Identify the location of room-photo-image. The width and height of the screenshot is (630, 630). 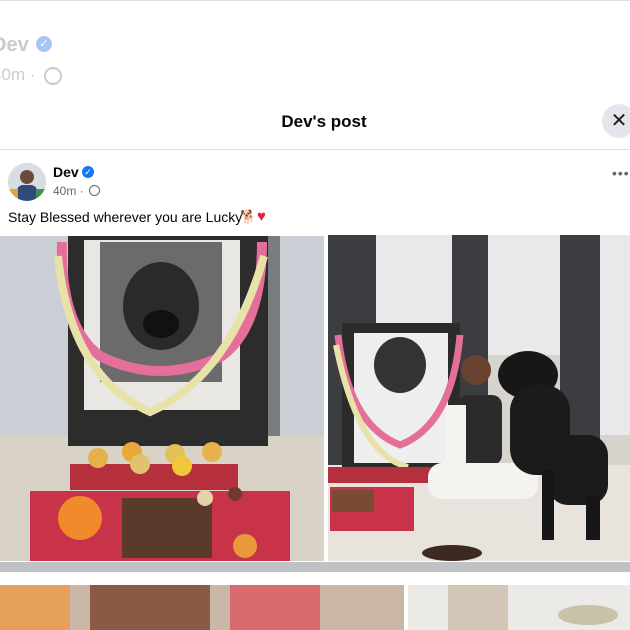
(519, 607).